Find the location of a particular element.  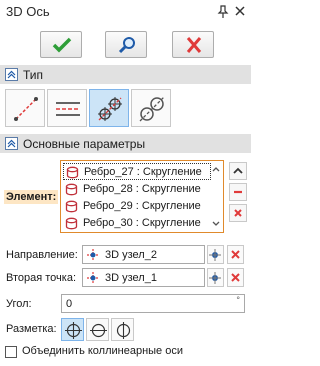

direction-value: 3D узел_2 is located at coordinates (131, 255).